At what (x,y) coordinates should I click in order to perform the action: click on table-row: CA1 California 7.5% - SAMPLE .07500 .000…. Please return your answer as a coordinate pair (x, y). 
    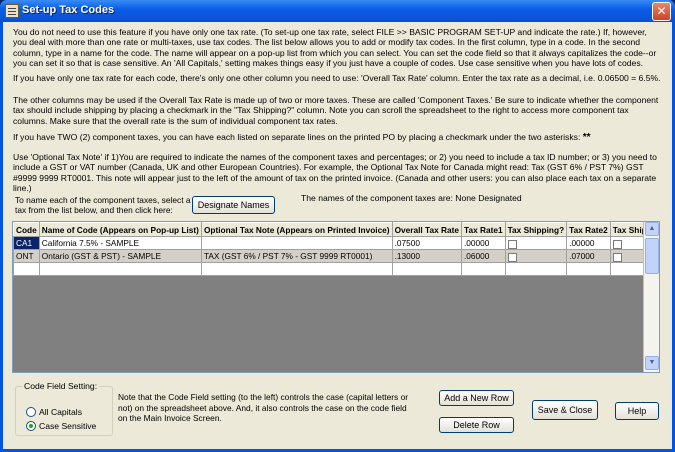
    Looking at the image, I should click on (336, 243).